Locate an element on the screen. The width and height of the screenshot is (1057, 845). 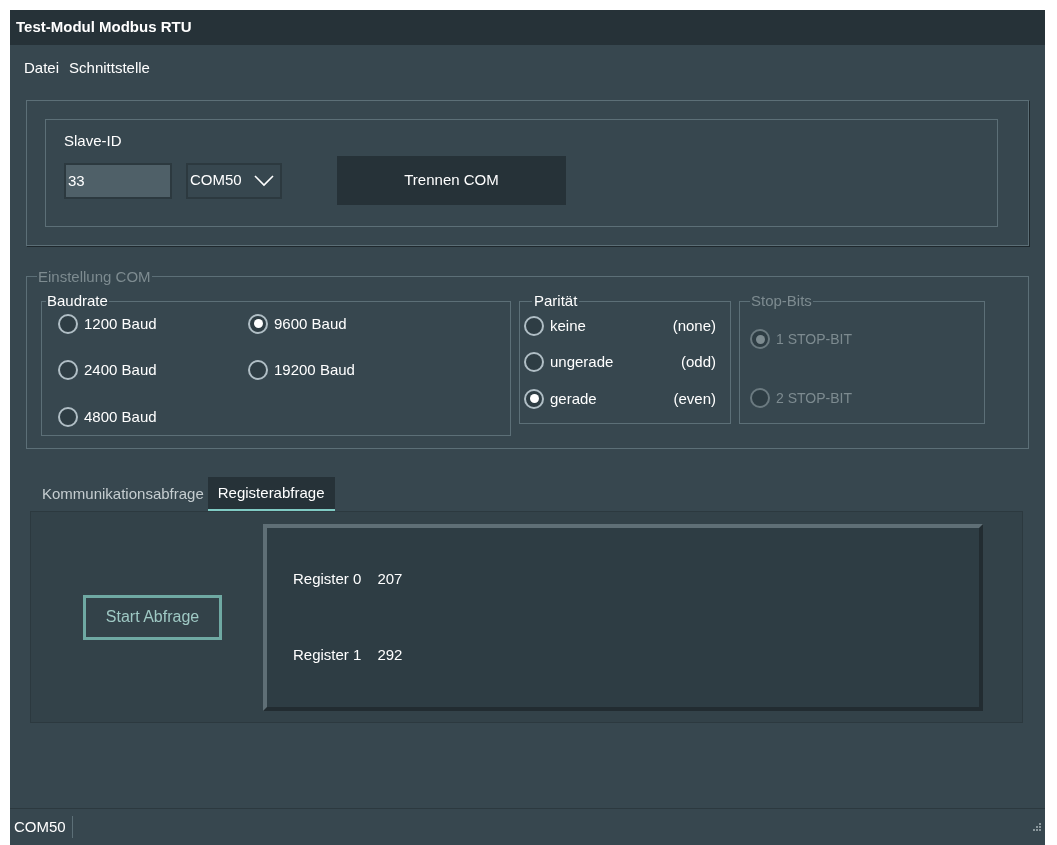
radio-hint: (none) is located at coordinates (694, 325).